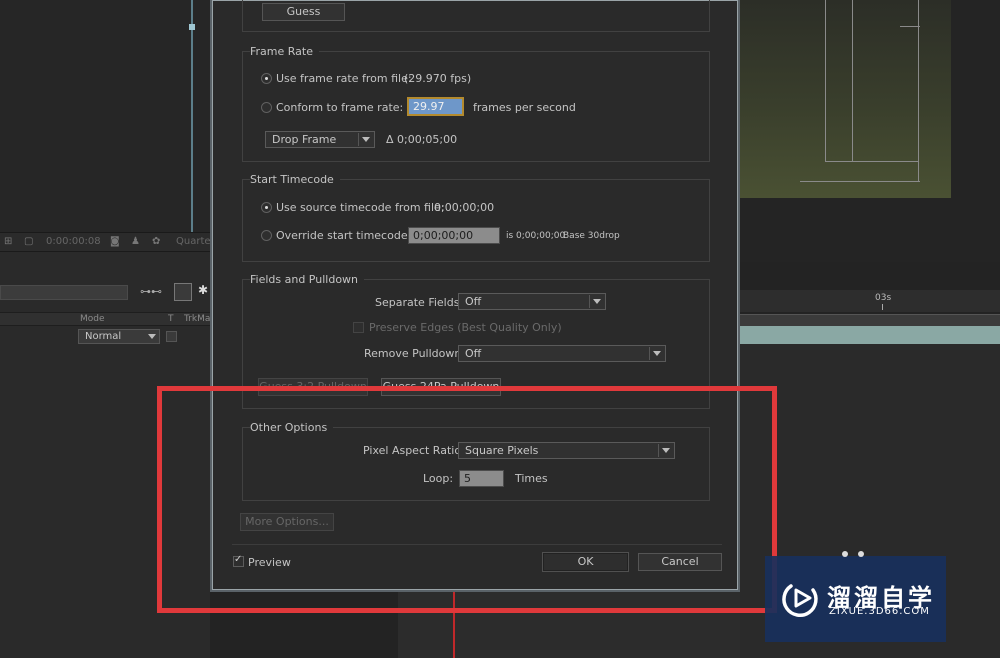  I want to click on timeline-ruler, so click(870, 301).